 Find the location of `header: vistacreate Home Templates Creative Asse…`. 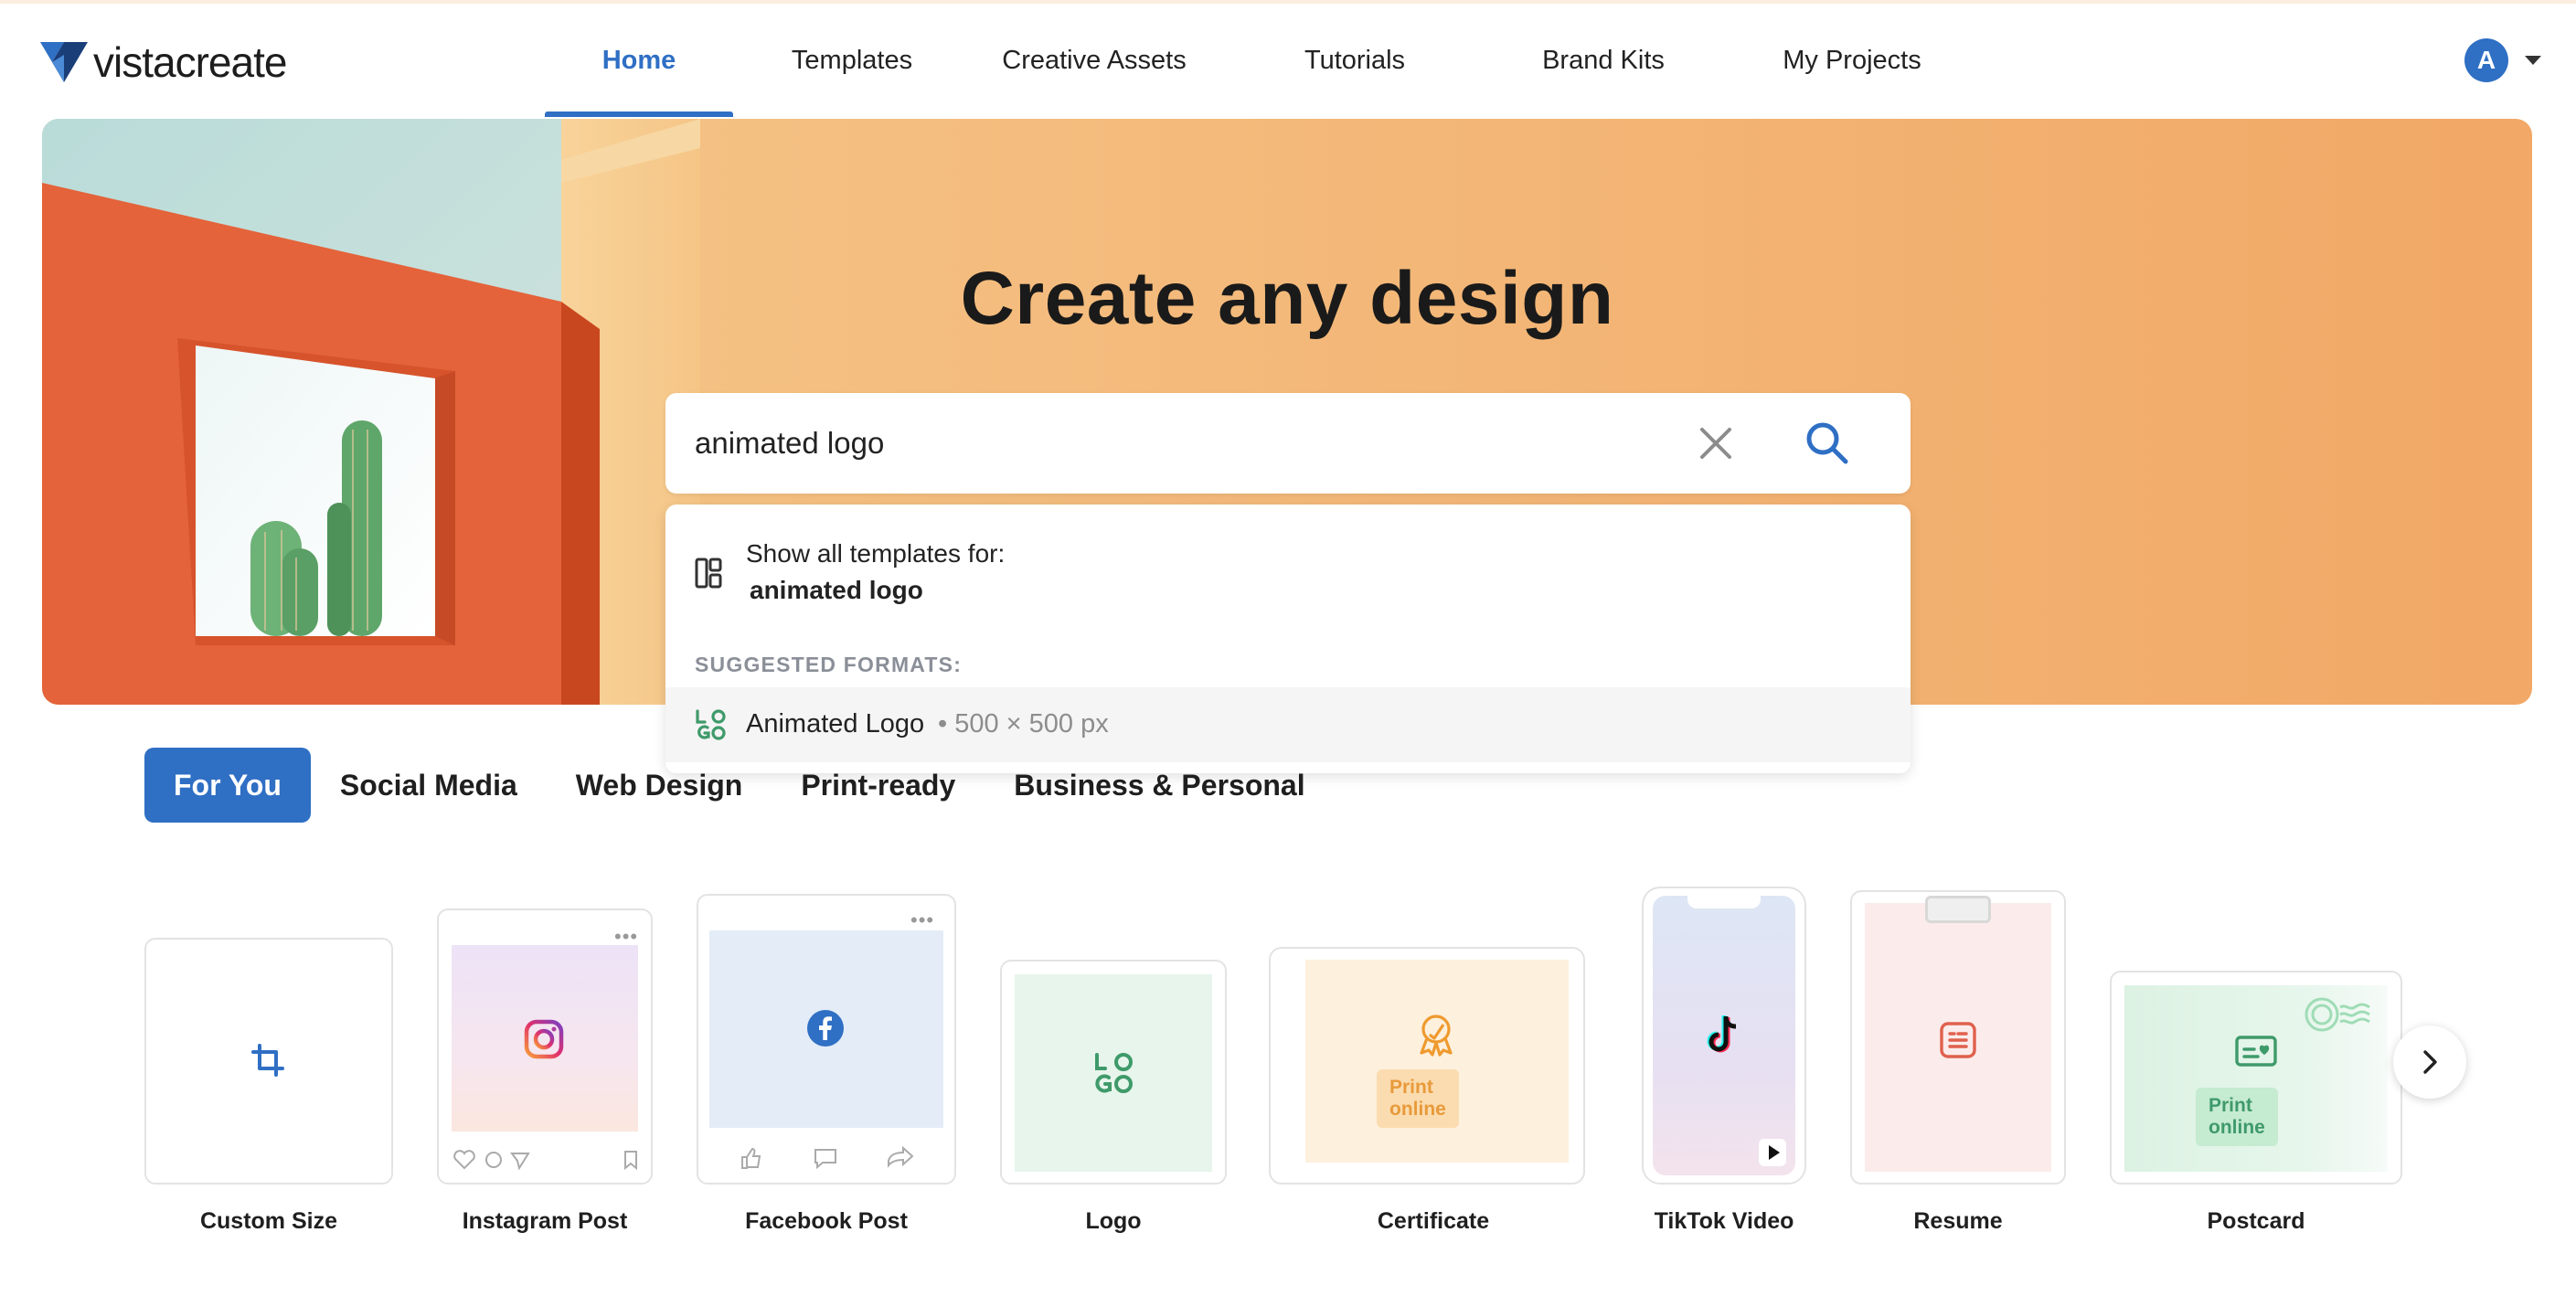

header: vistacreate Home Templates Creative Asse… is located at coordinates (1288, 60).